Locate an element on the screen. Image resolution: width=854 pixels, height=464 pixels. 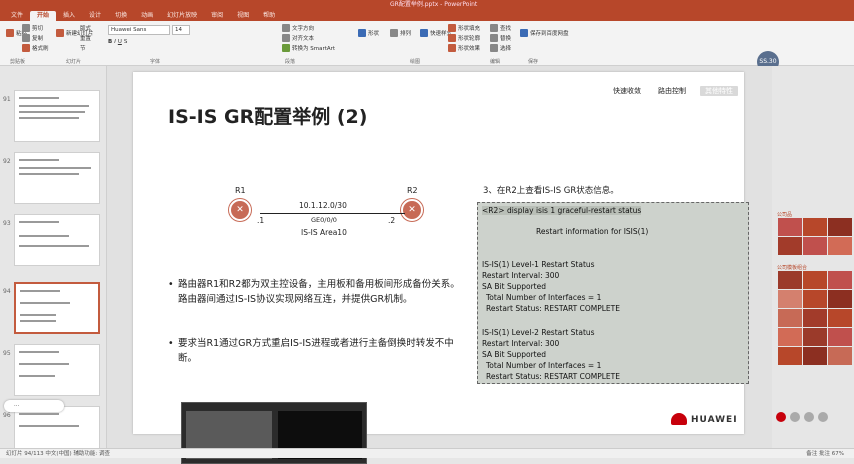
section-button: 节 is located at coordinates (83, 48).